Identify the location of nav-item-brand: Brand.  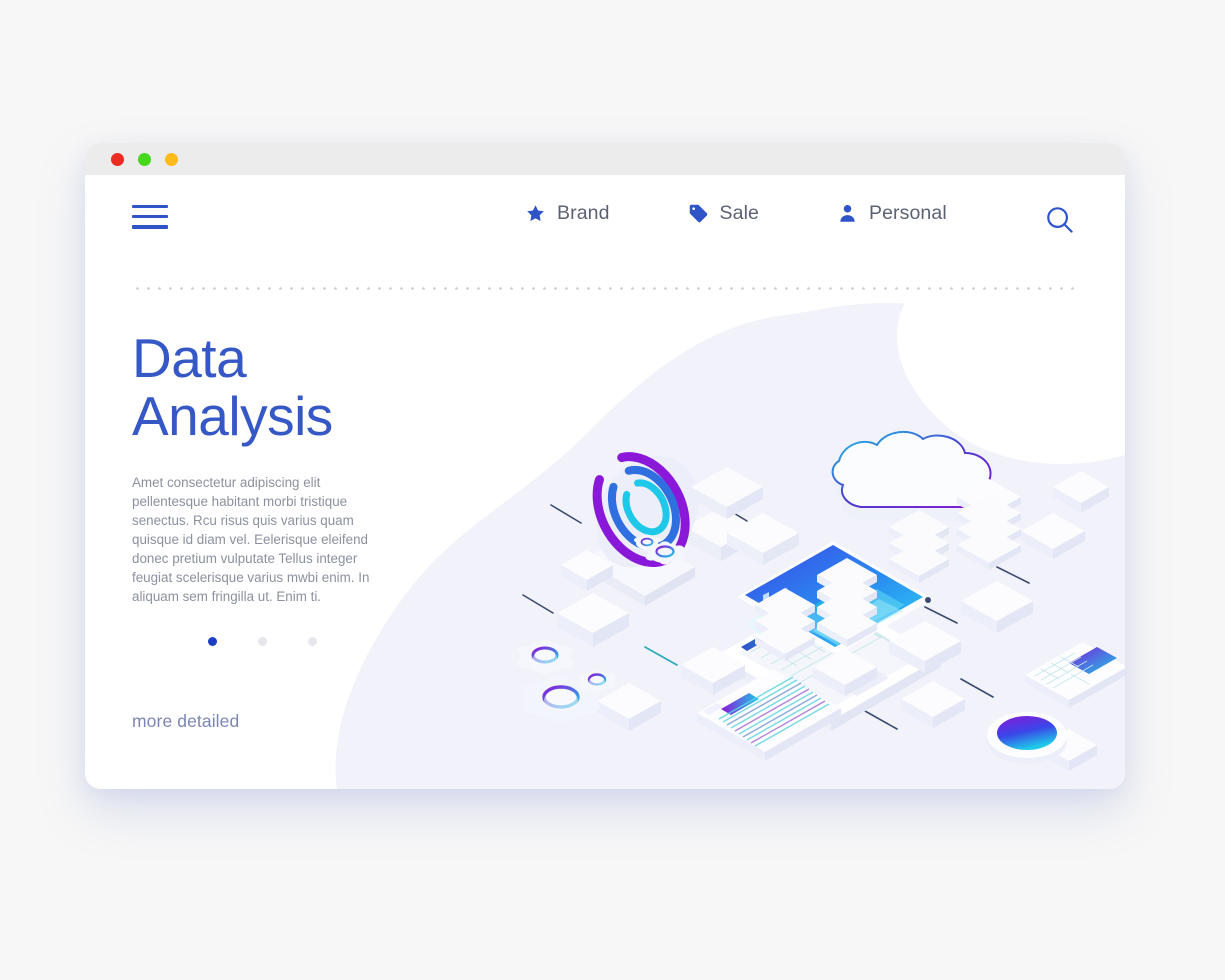
(567, 213).